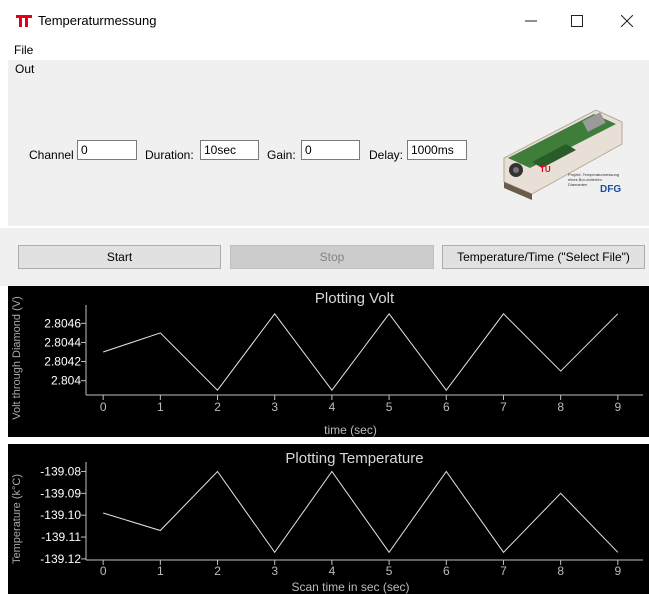 Image resolution: width=649 pixels, height=594 pixels. What do you see at coordinates (169, 155) in the screenshot?
I see `duration-label: Duration:` at bounding box center [169, 155].